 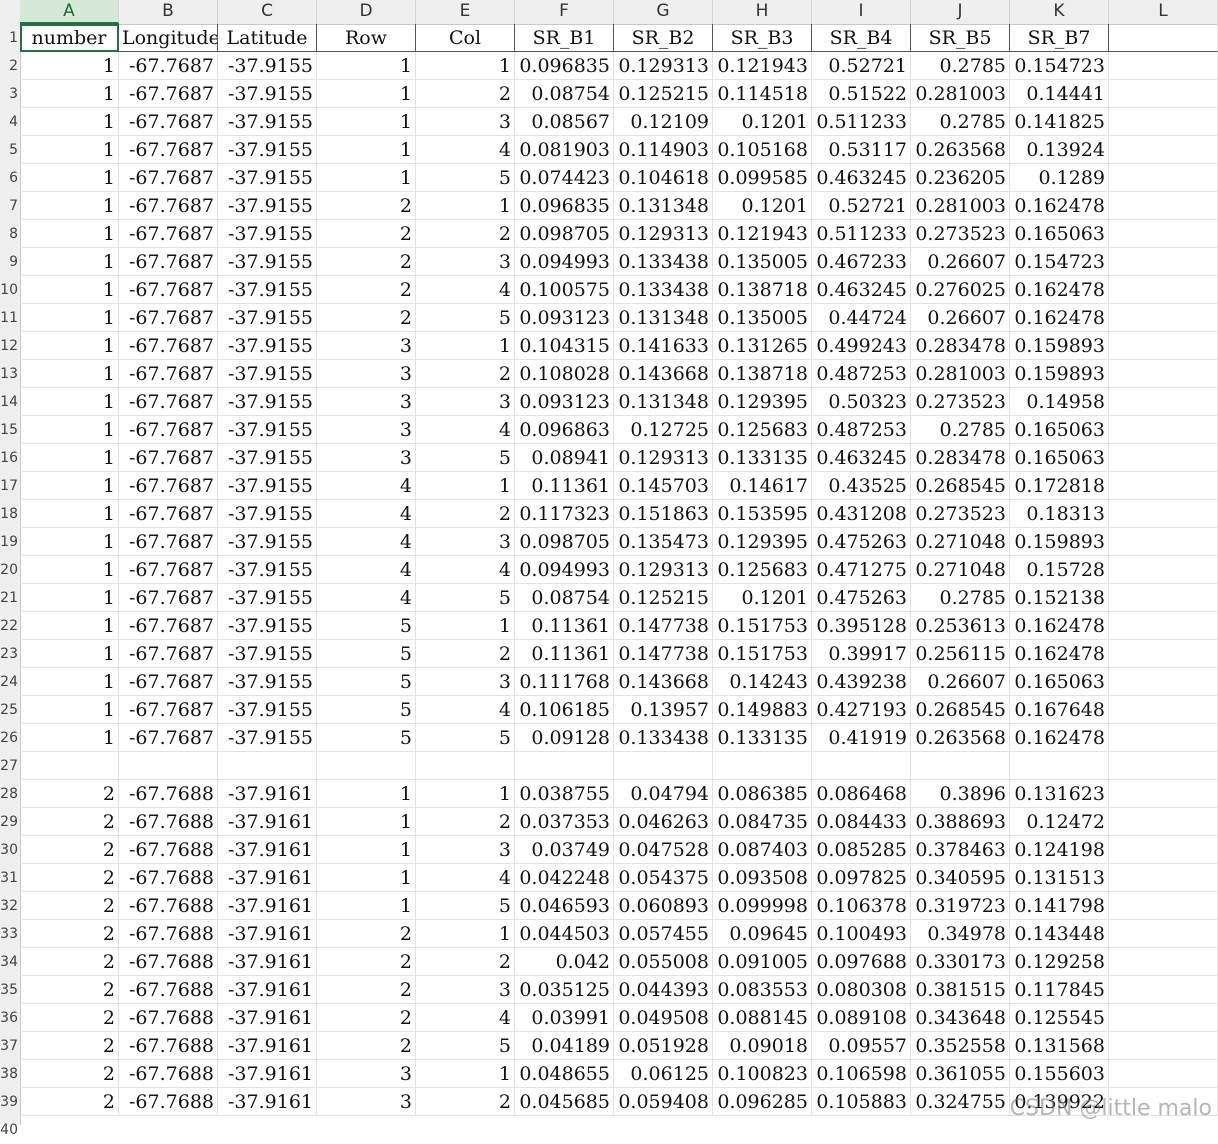 I want to click on table-cell: 0.135473, so click(x=663, y=542).